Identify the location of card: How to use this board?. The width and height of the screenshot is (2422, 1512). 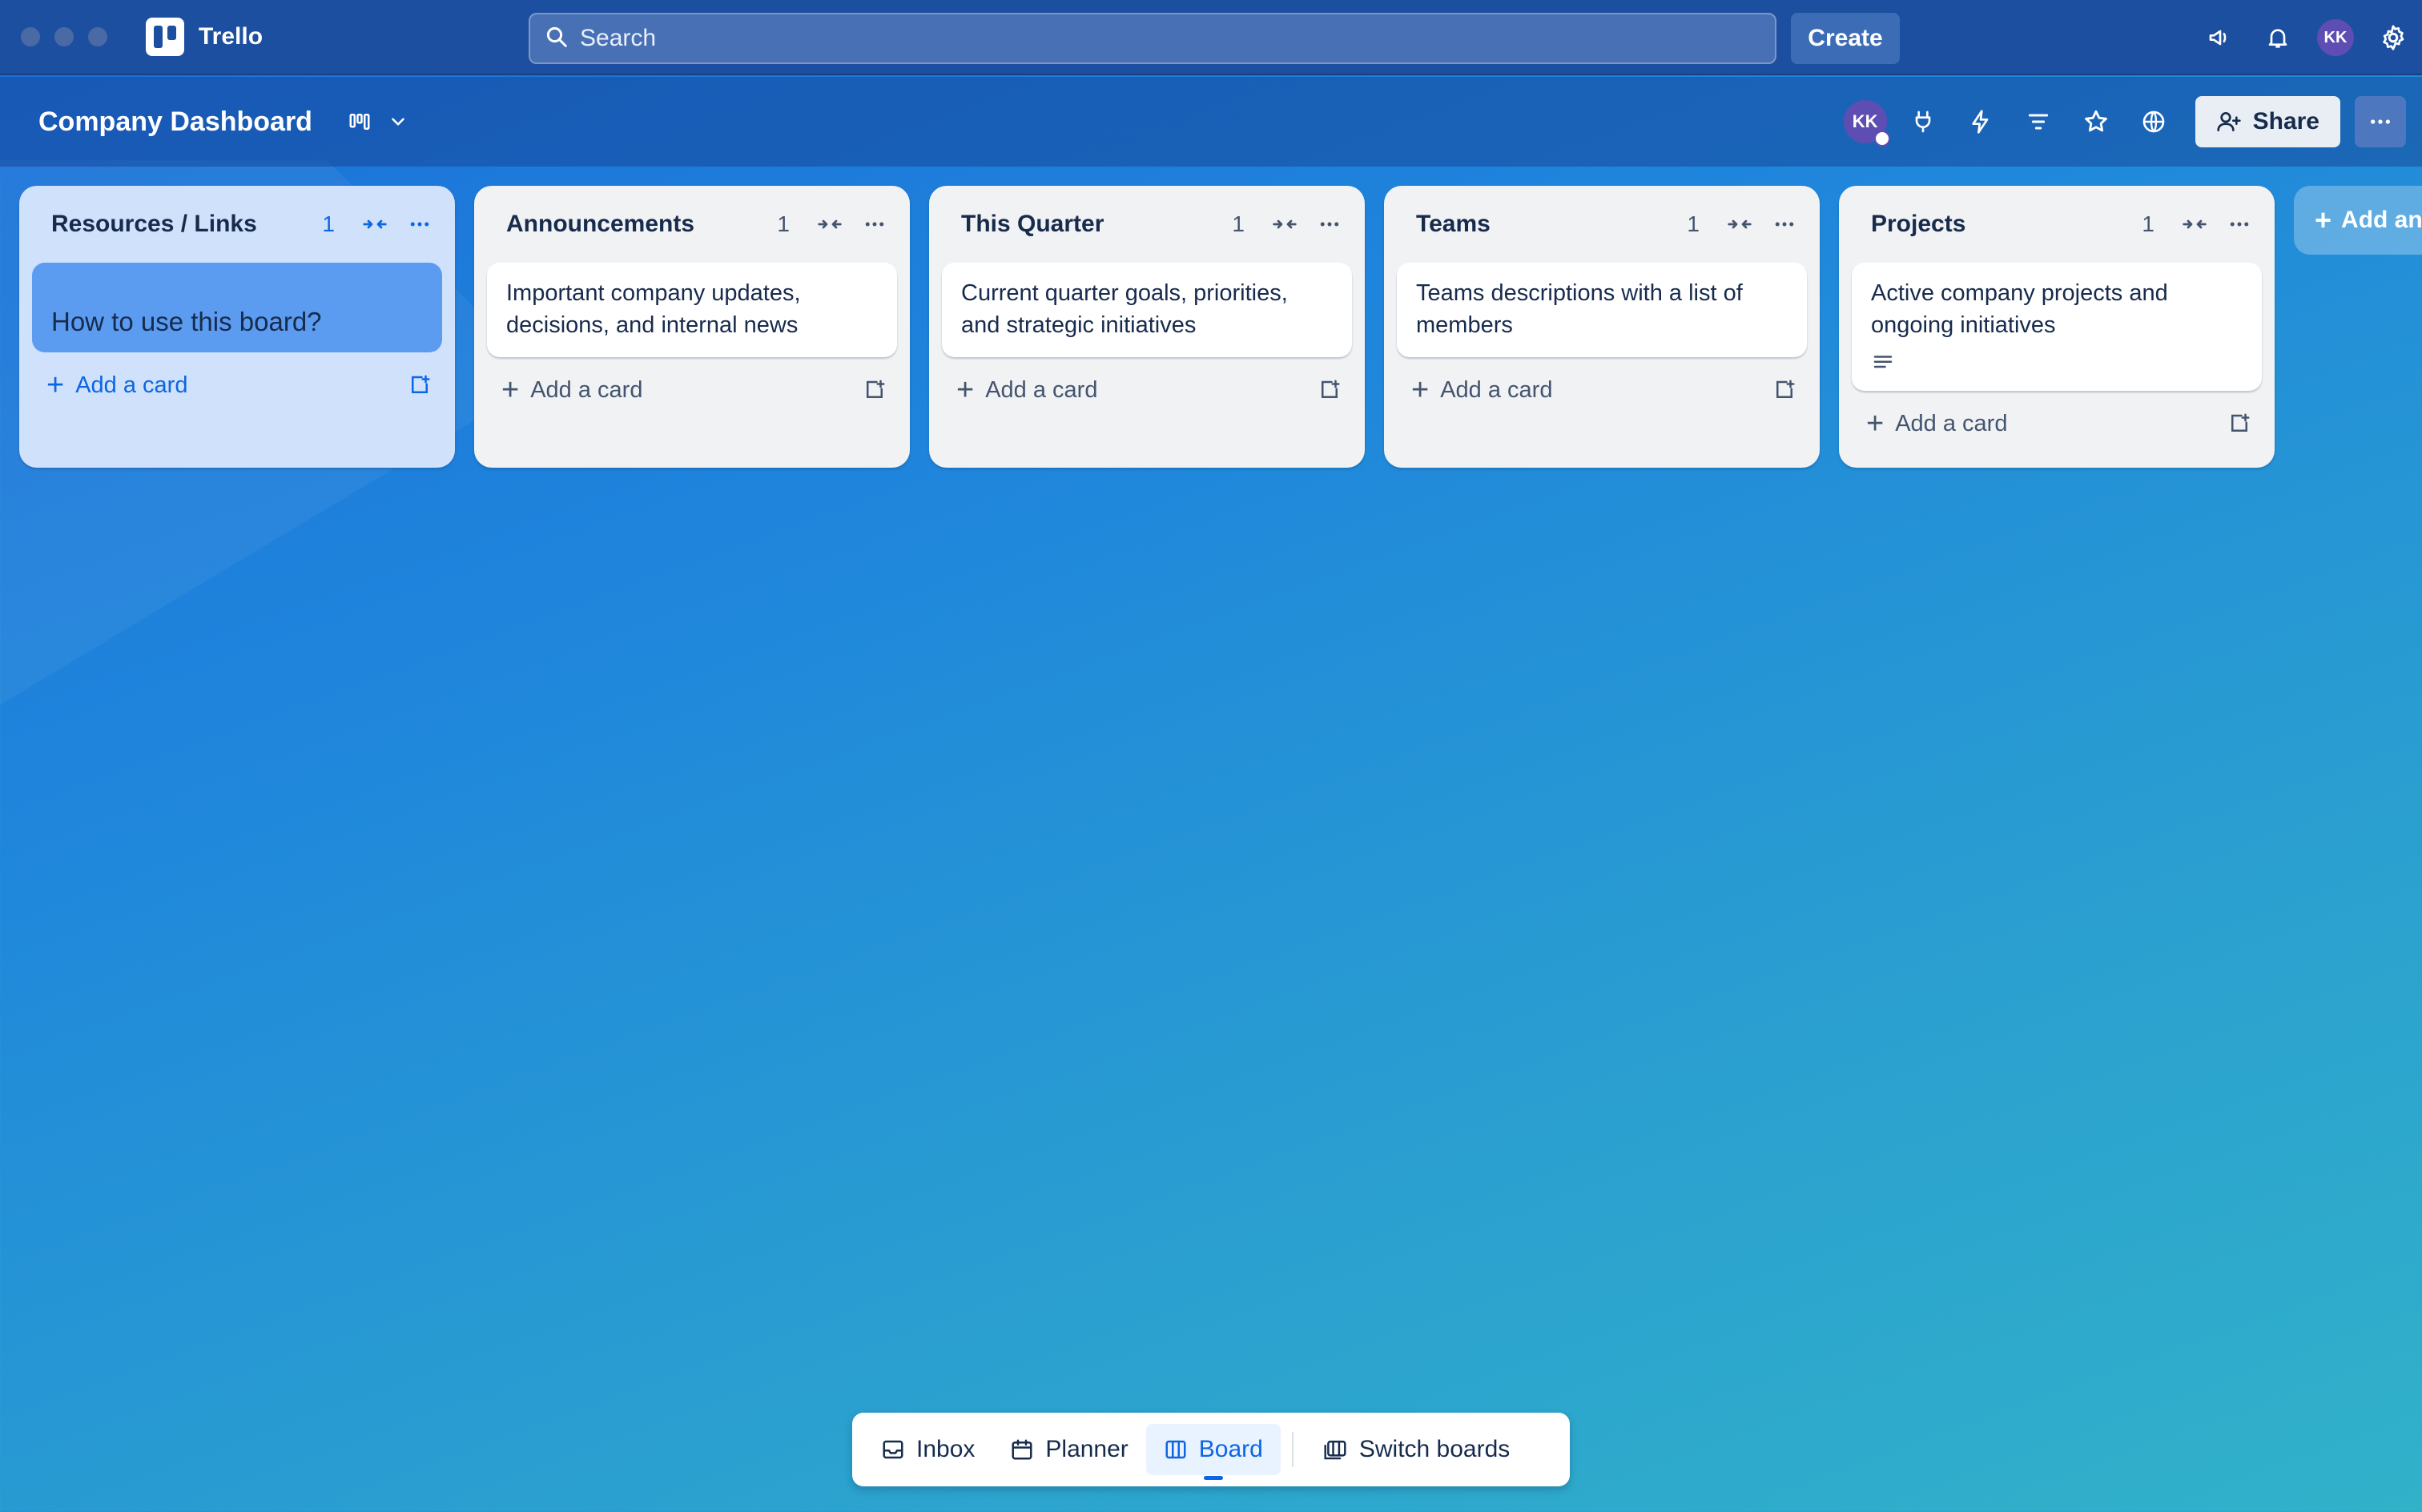
(237, 307).